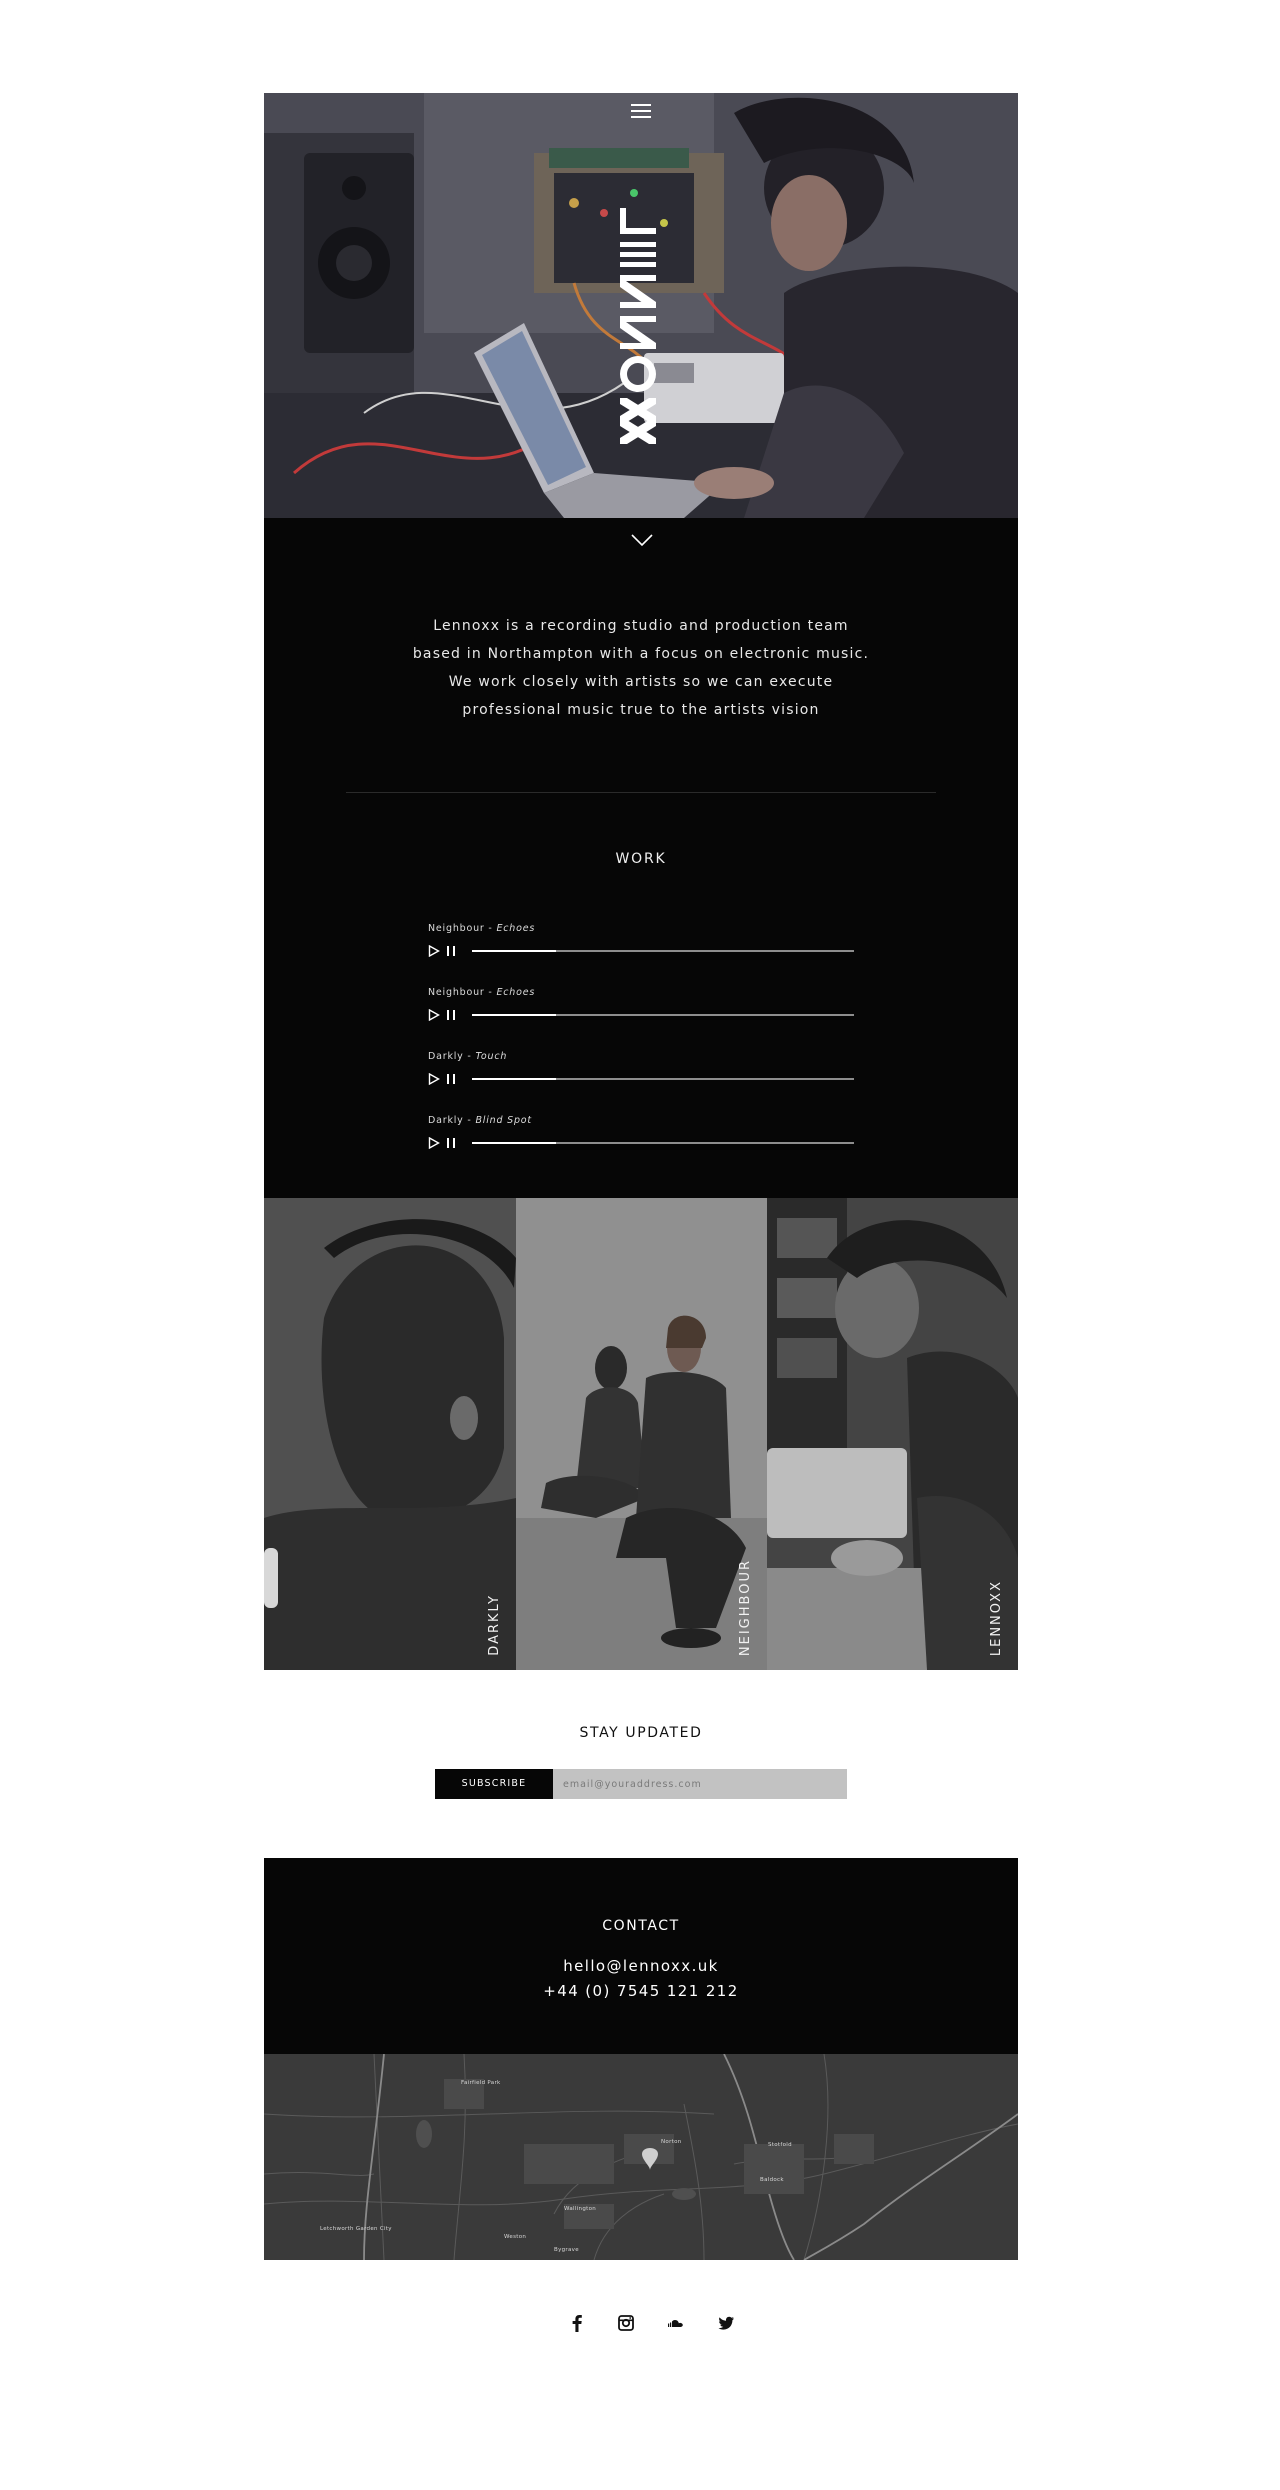 Image resolution: width=1280 pixels, height=2490 pixels. Describe the element at coordinates (726, 2323) in the screenshot. I see `twitter-icon` at that location.